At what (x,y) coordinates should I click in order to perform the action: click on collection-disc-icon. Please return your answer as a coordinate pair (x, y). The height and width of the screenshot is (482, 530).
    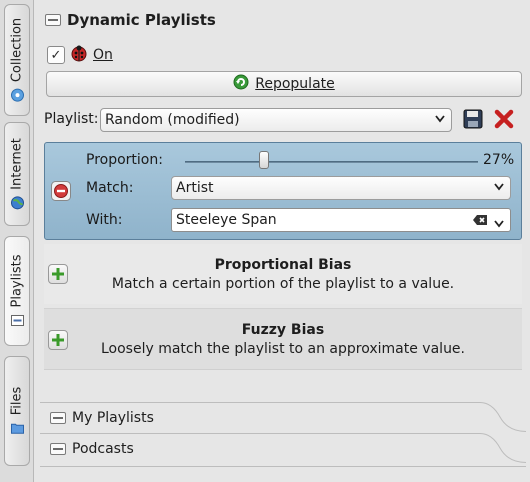
    Looking at the image, I should click on (17, 95).